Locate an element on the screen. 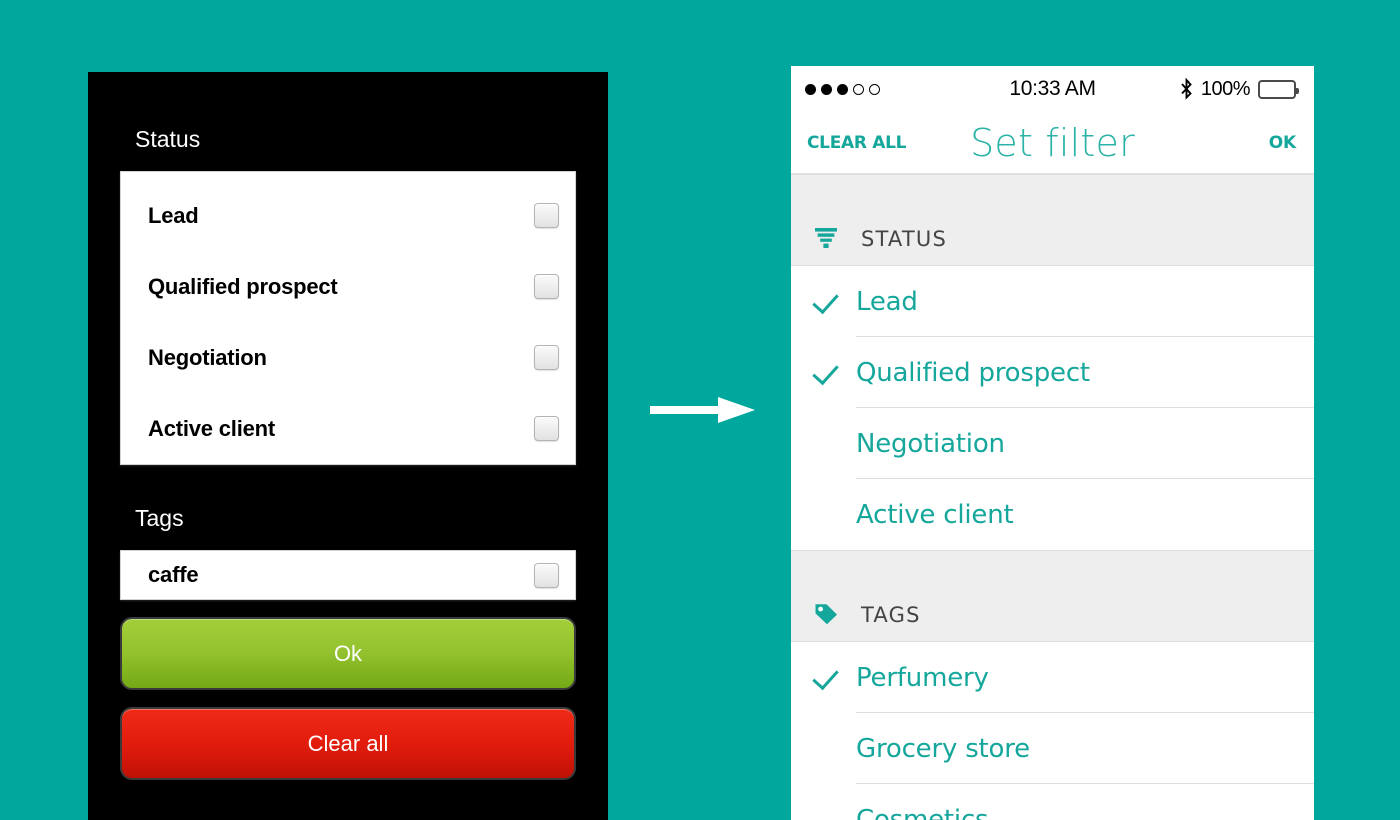 The image size is (1400, 820). old-status-label-negotiation: Negotiation is located at coordinates (207, 357).